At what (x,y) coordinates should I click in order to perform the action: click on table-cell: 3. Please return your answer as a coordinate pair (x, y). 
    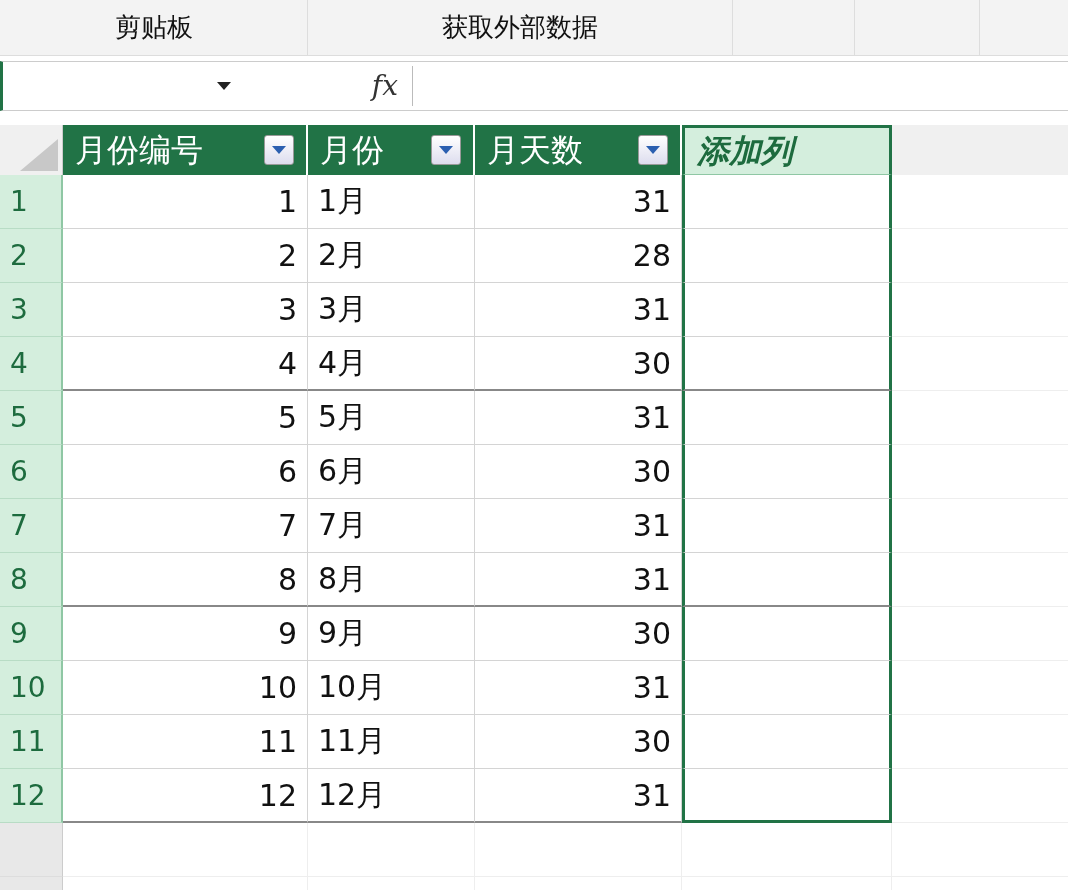
    Looking at the image, I should click on (185, 310).